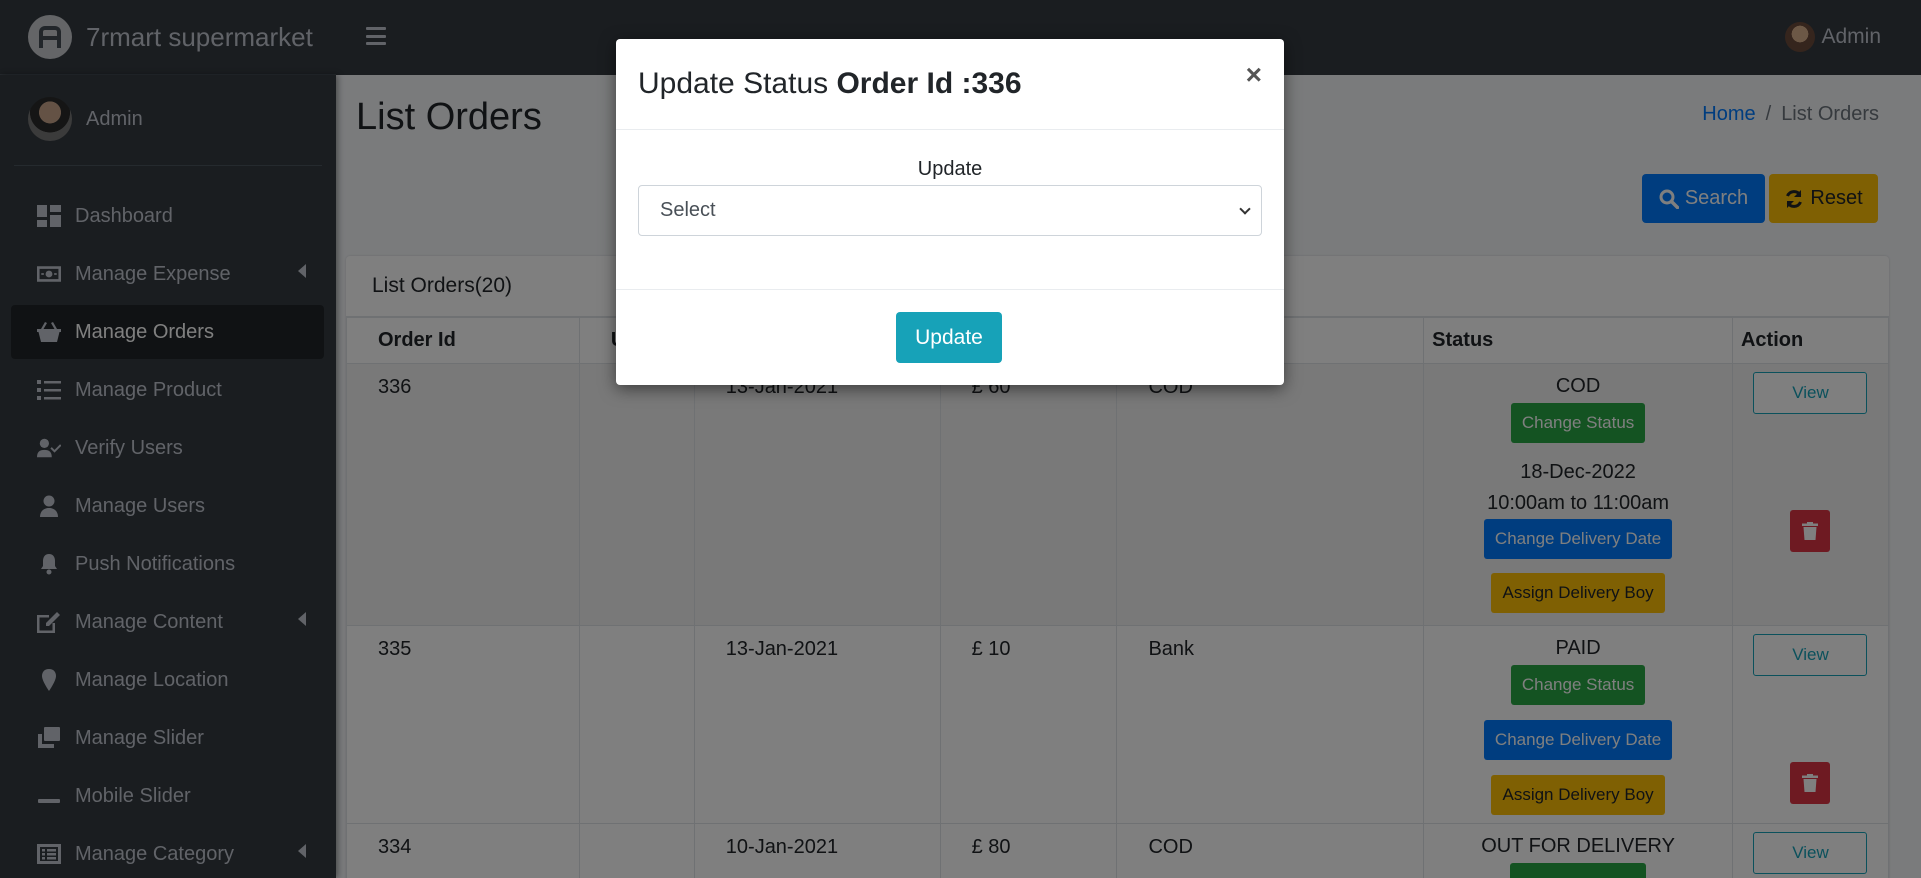 The width and height of the screenshot is (1921, 878). I want to click on status-select: Select, so click(950, 210).